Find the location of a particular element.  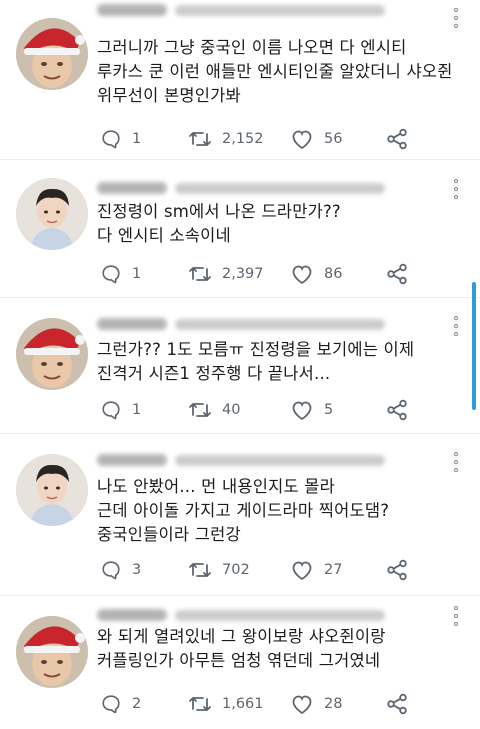

tweet-actions: 1 2,152 56 is located at coordinates (265, 139).